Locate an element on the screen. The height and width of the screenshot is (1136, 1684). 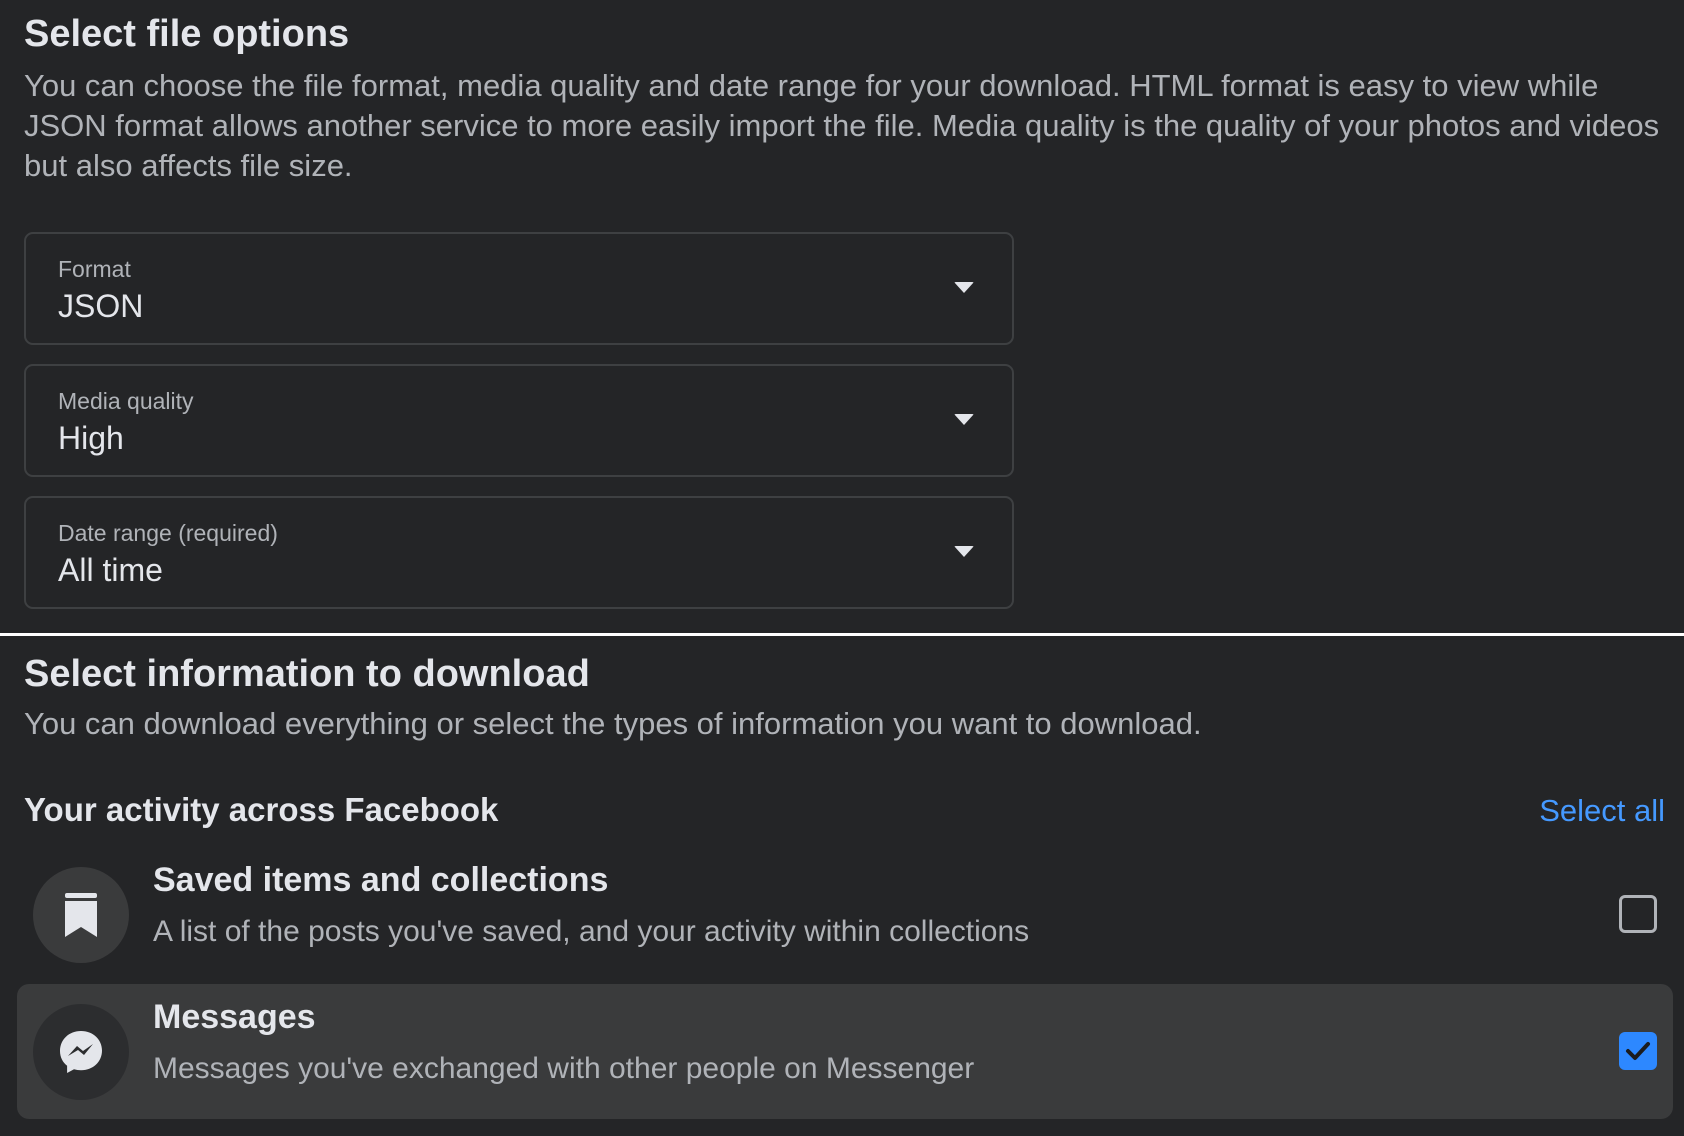
messenger-icon is located at coordinates (81, 1052).